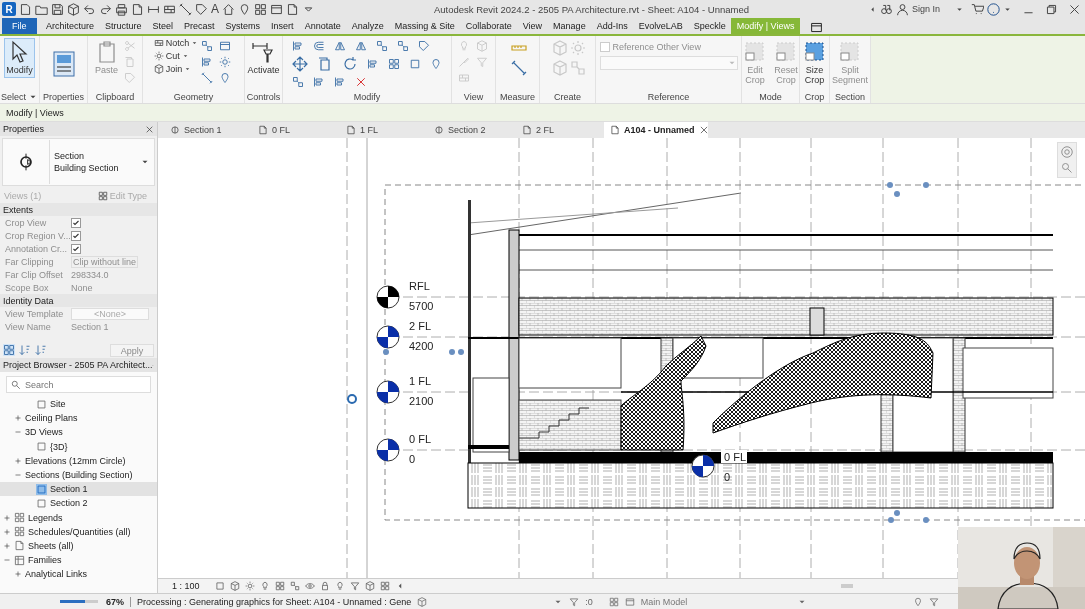  Describe the element at coordinates (9, 9) in the screenshot. I see `app-logo: R` at that location.